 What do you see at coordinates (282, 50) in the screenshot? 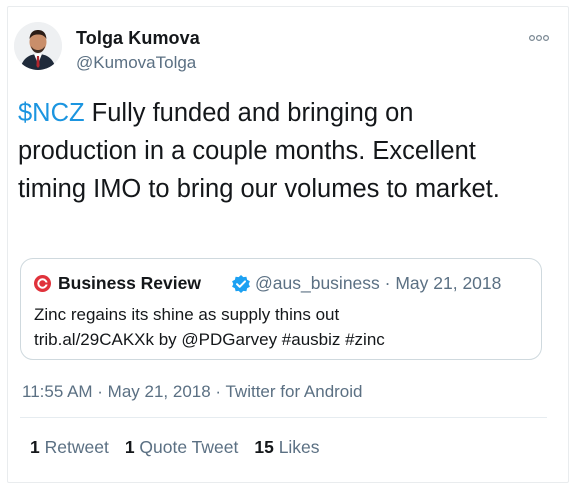
I see `tweet-header: Tolga Kumova @KumovaTolga` at bounding box center [282, 50].